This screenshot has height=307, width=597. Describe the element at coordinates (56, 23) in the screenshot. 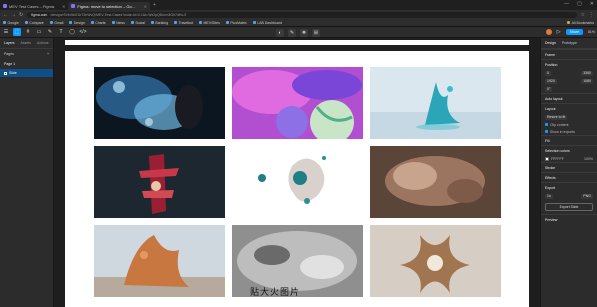

I see `bookmark-item: Gmail` at that location.